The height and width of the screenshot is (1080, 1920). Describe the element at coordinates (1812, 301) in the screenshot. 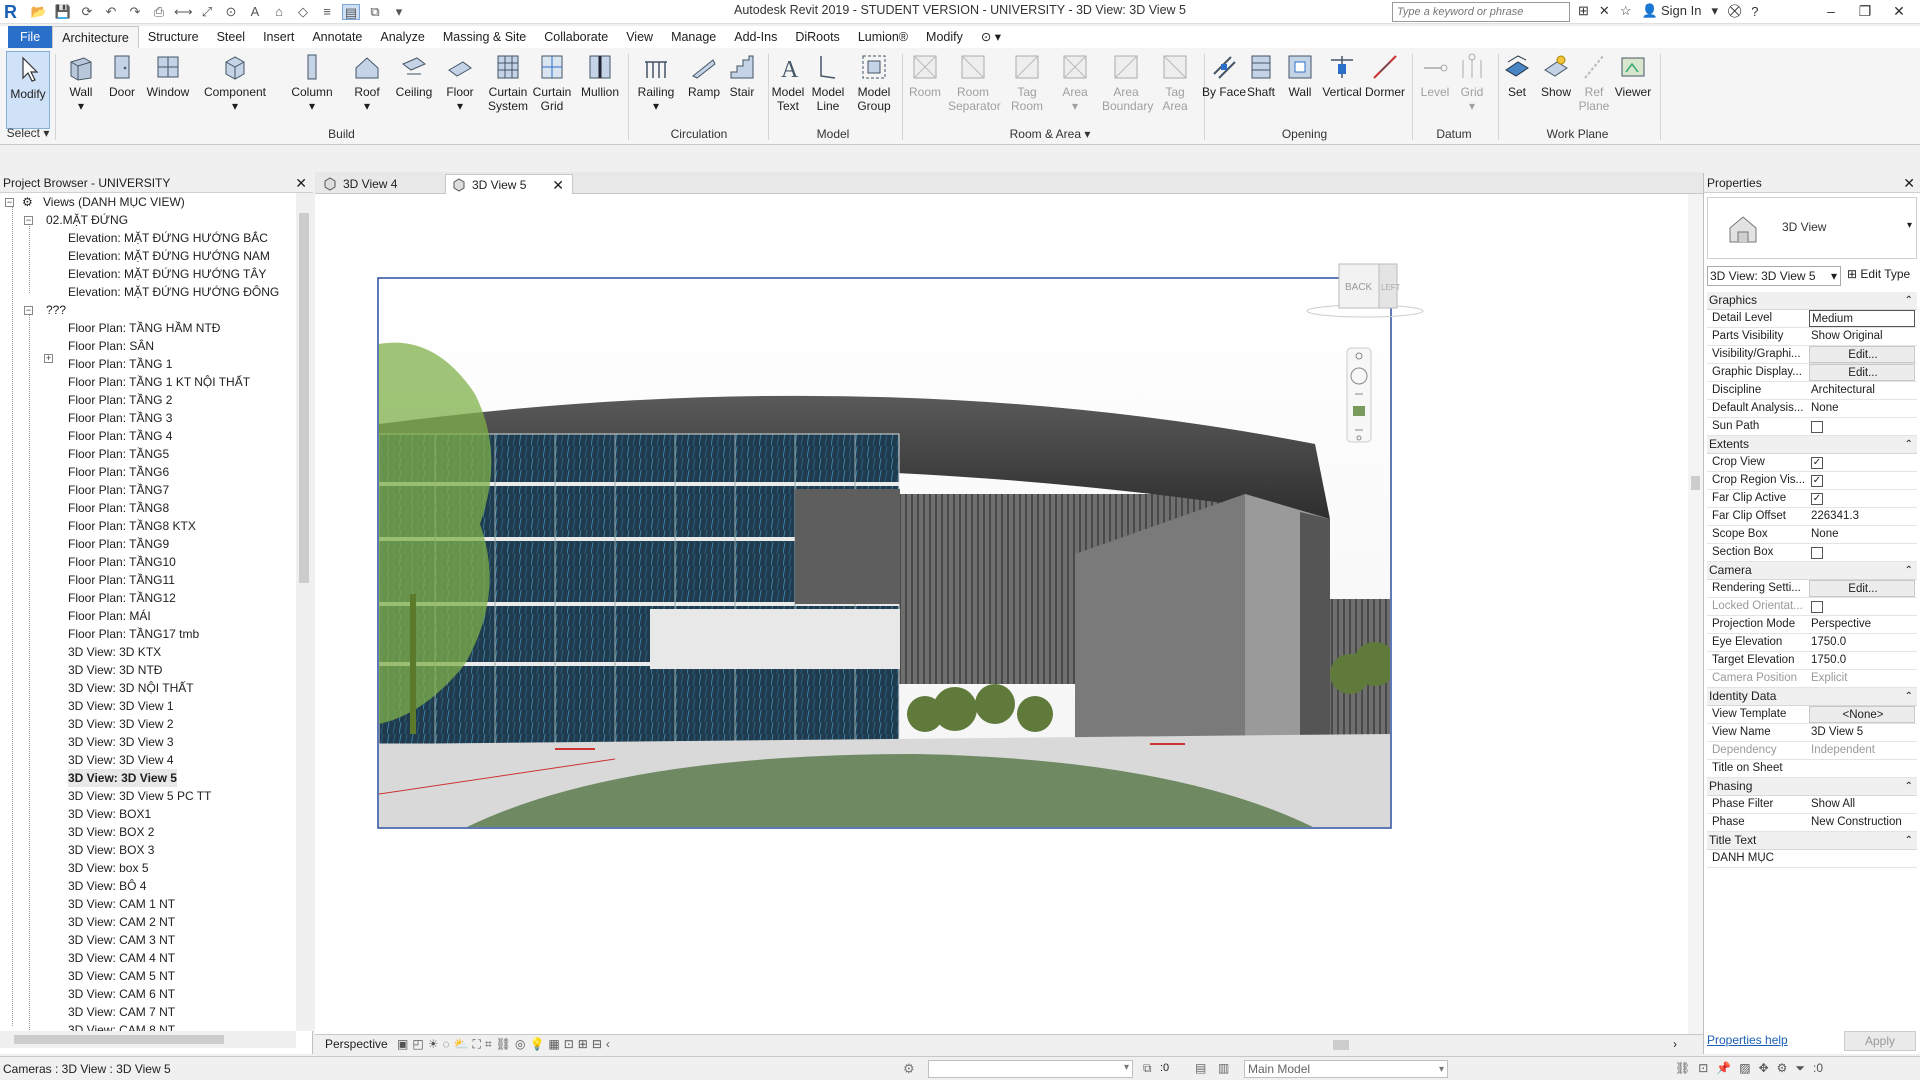

I see `property-group-header: Graphics ⌃` at that location.